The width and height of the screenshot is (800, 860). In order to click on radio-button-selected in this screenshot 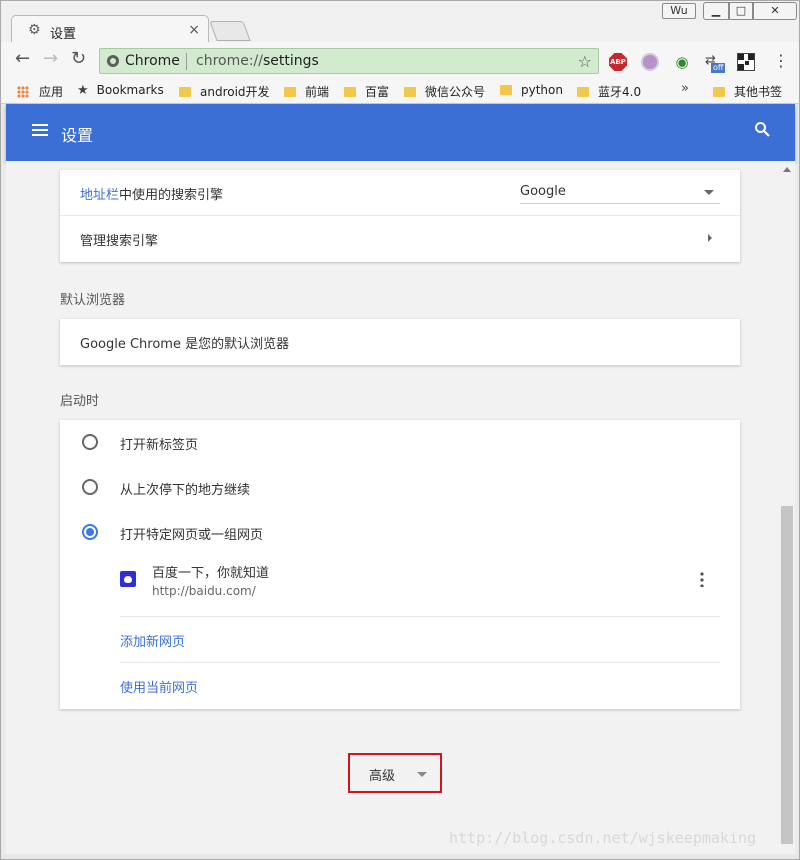, I will do `click(90, 532)`.